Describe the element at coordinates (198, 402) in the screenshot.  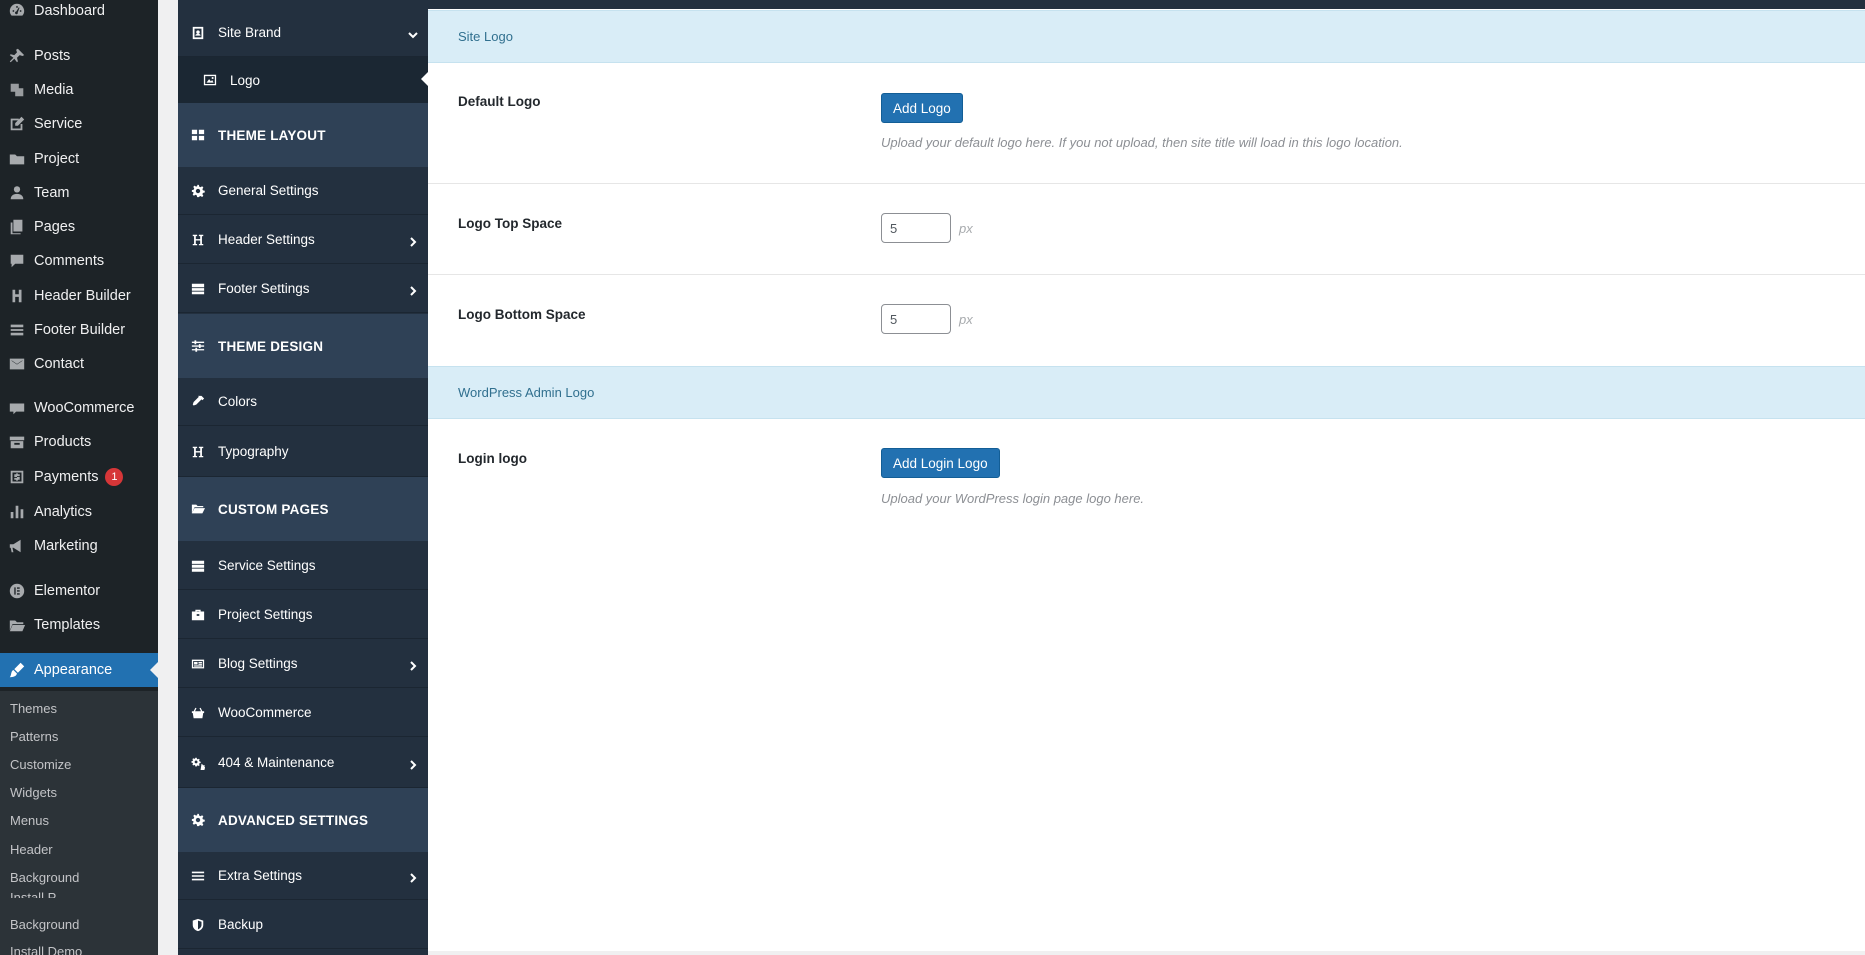
I see `eyedropper-icon` at that location.